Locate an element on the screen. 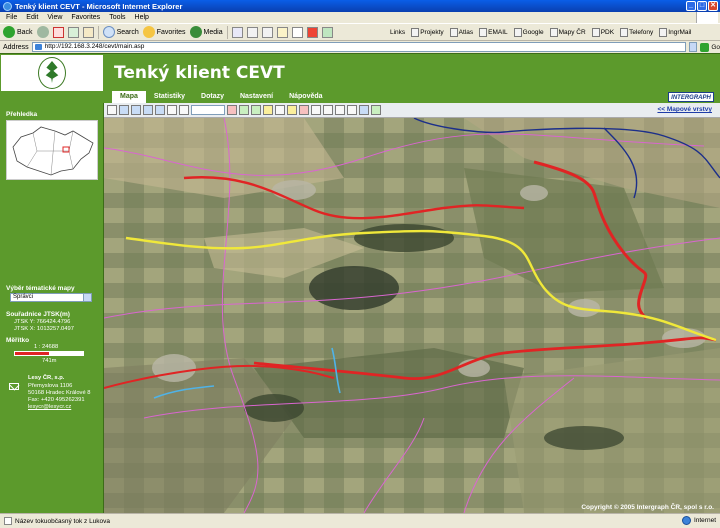 The image size is (720, 528). window-controls: _ □ ✕ is located at coordinates (702, 6).